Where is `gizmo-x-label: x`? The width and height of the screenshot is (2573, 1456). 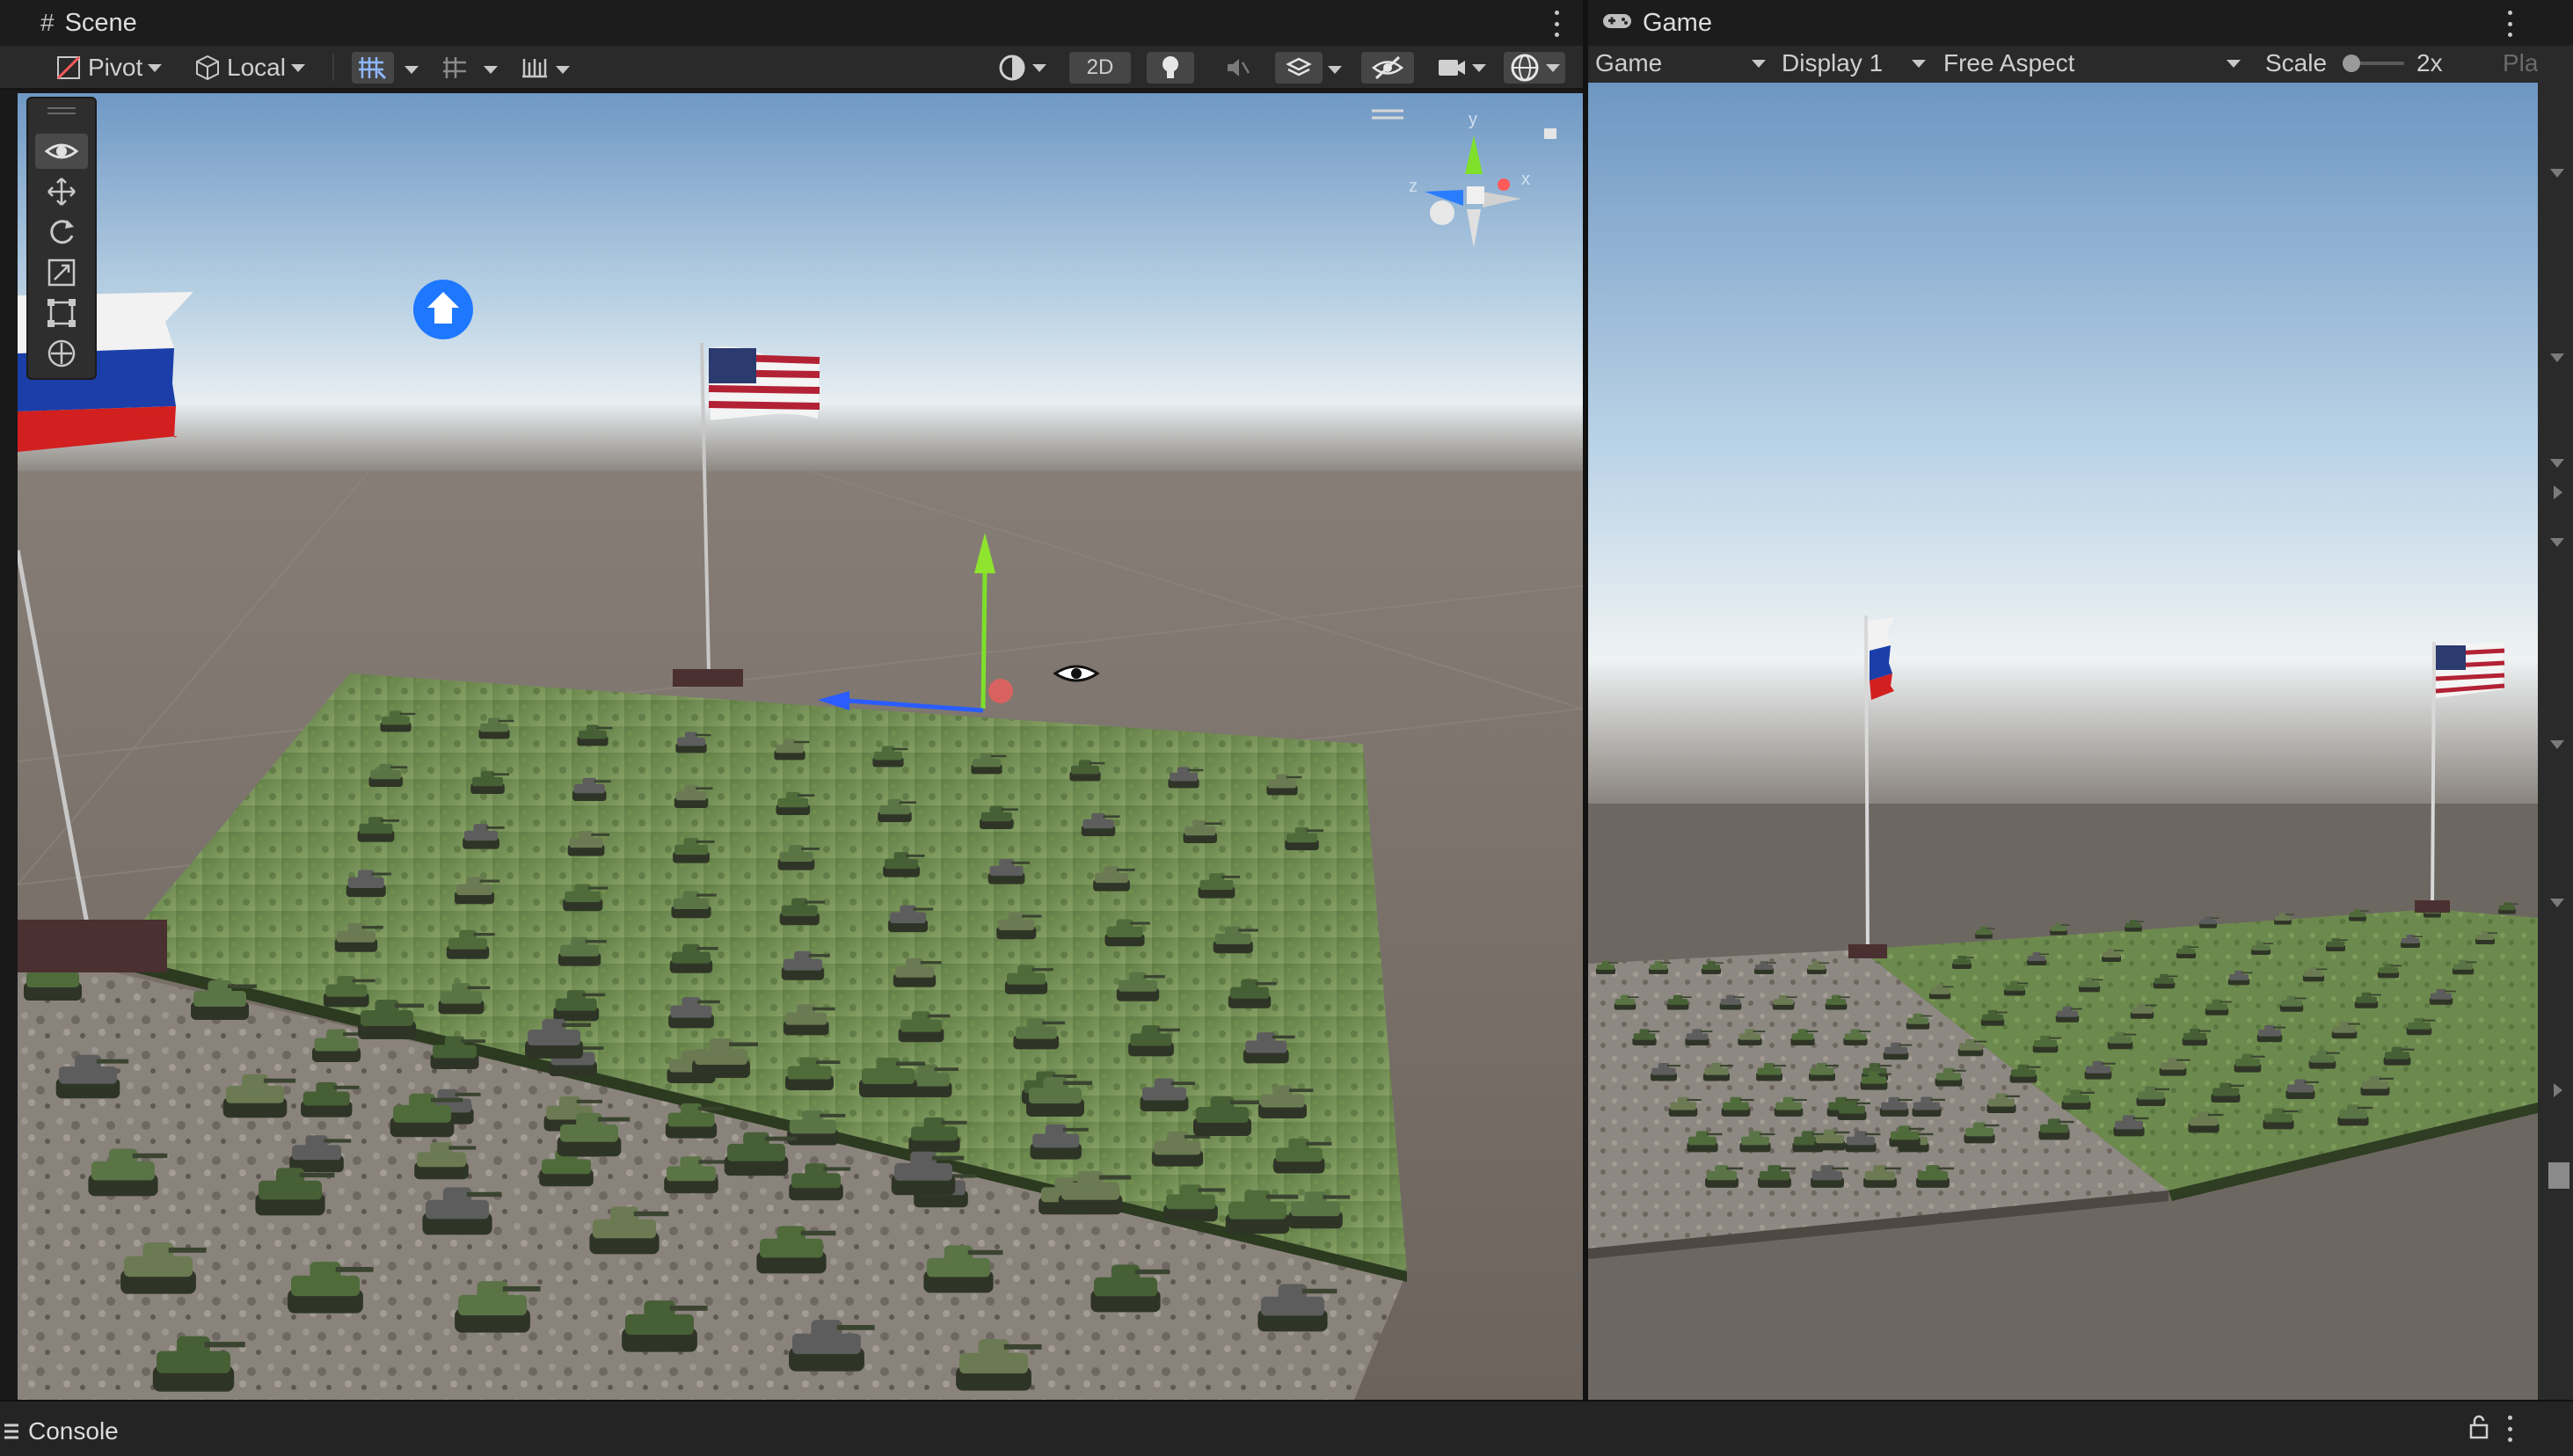 gizmo-x-label: x is located at coordinates (1526, 179).